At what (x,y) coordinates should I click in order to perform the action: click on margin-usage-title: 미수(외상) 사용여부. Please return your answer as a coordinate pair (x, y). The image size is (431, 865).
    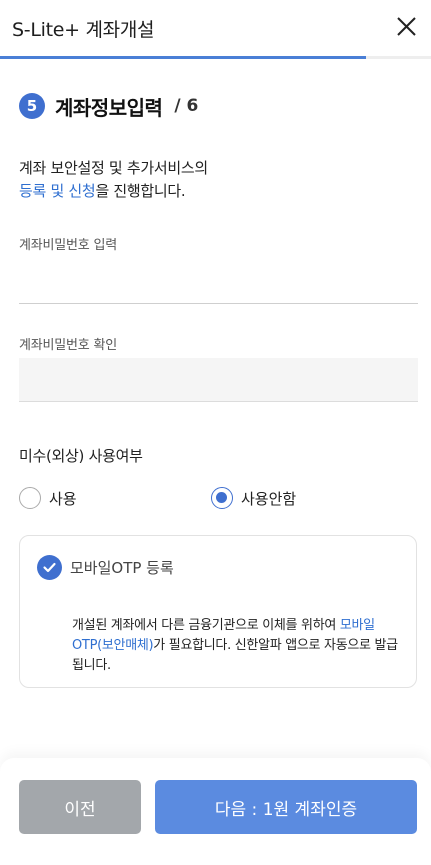
    Looking at the image, I should click on (81, 456).